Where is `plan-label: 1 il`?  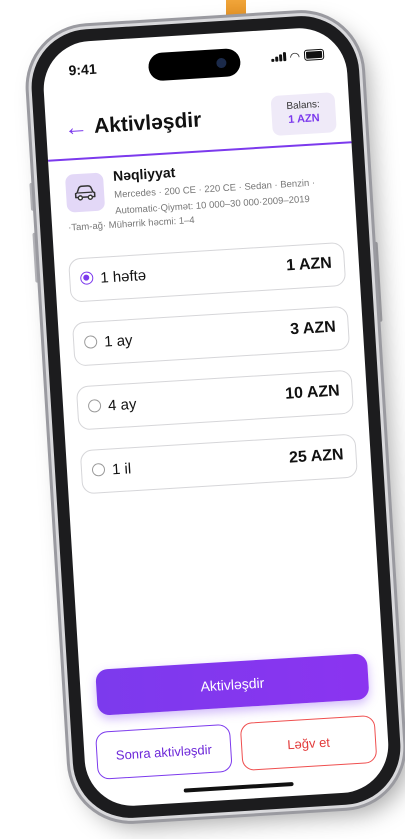 plan-label: 1 il is located at coordinates (121, 469).